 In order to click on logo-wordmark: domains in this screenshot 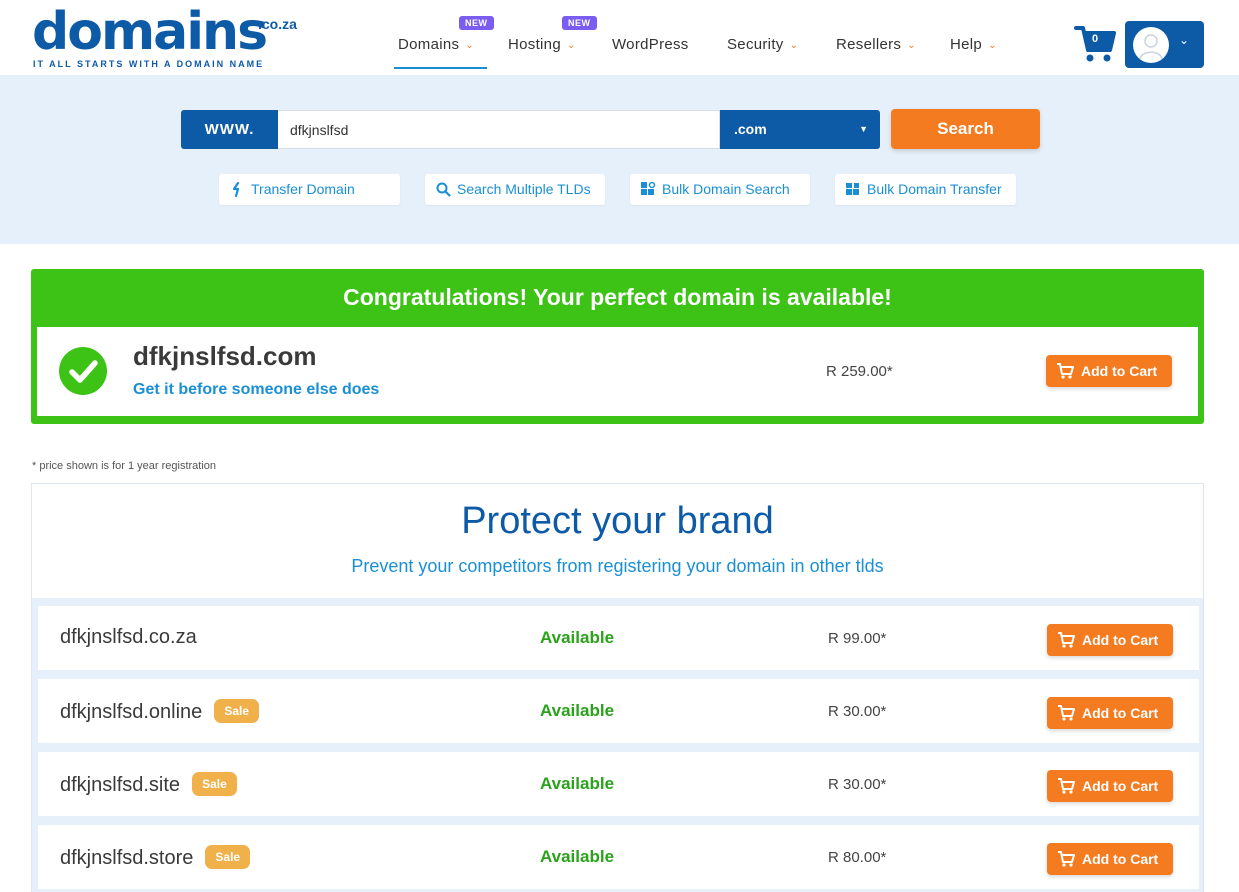, I will do `click(150, 32)`.